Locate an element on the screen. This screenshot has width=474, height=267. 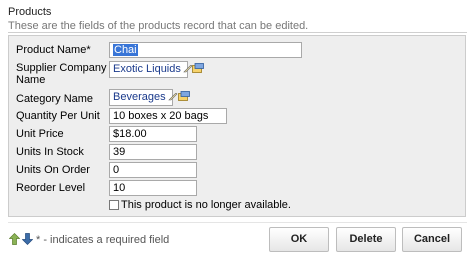
product-name-label: Product Name* is located at coordinates (53, 50).